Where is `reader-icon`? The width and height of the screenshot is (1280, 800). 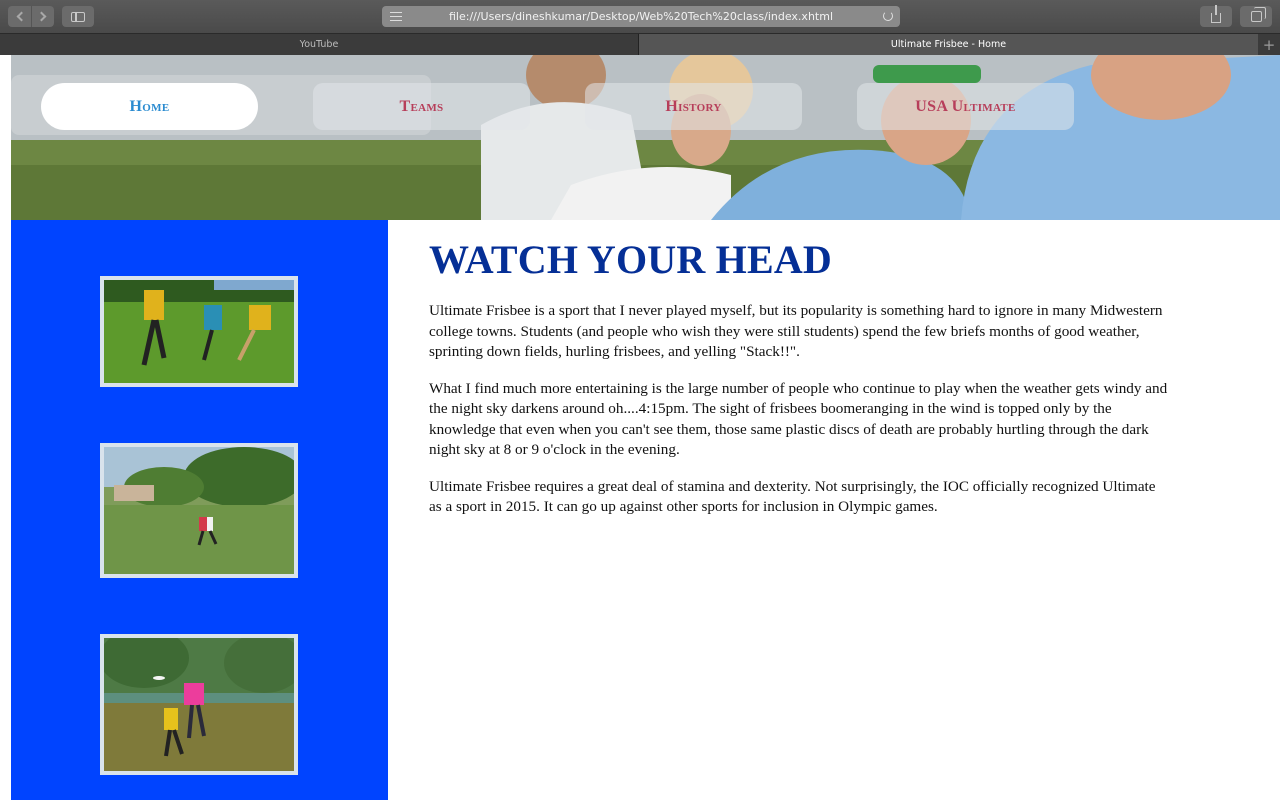 reader-icon is located at coordinates (396, 16).